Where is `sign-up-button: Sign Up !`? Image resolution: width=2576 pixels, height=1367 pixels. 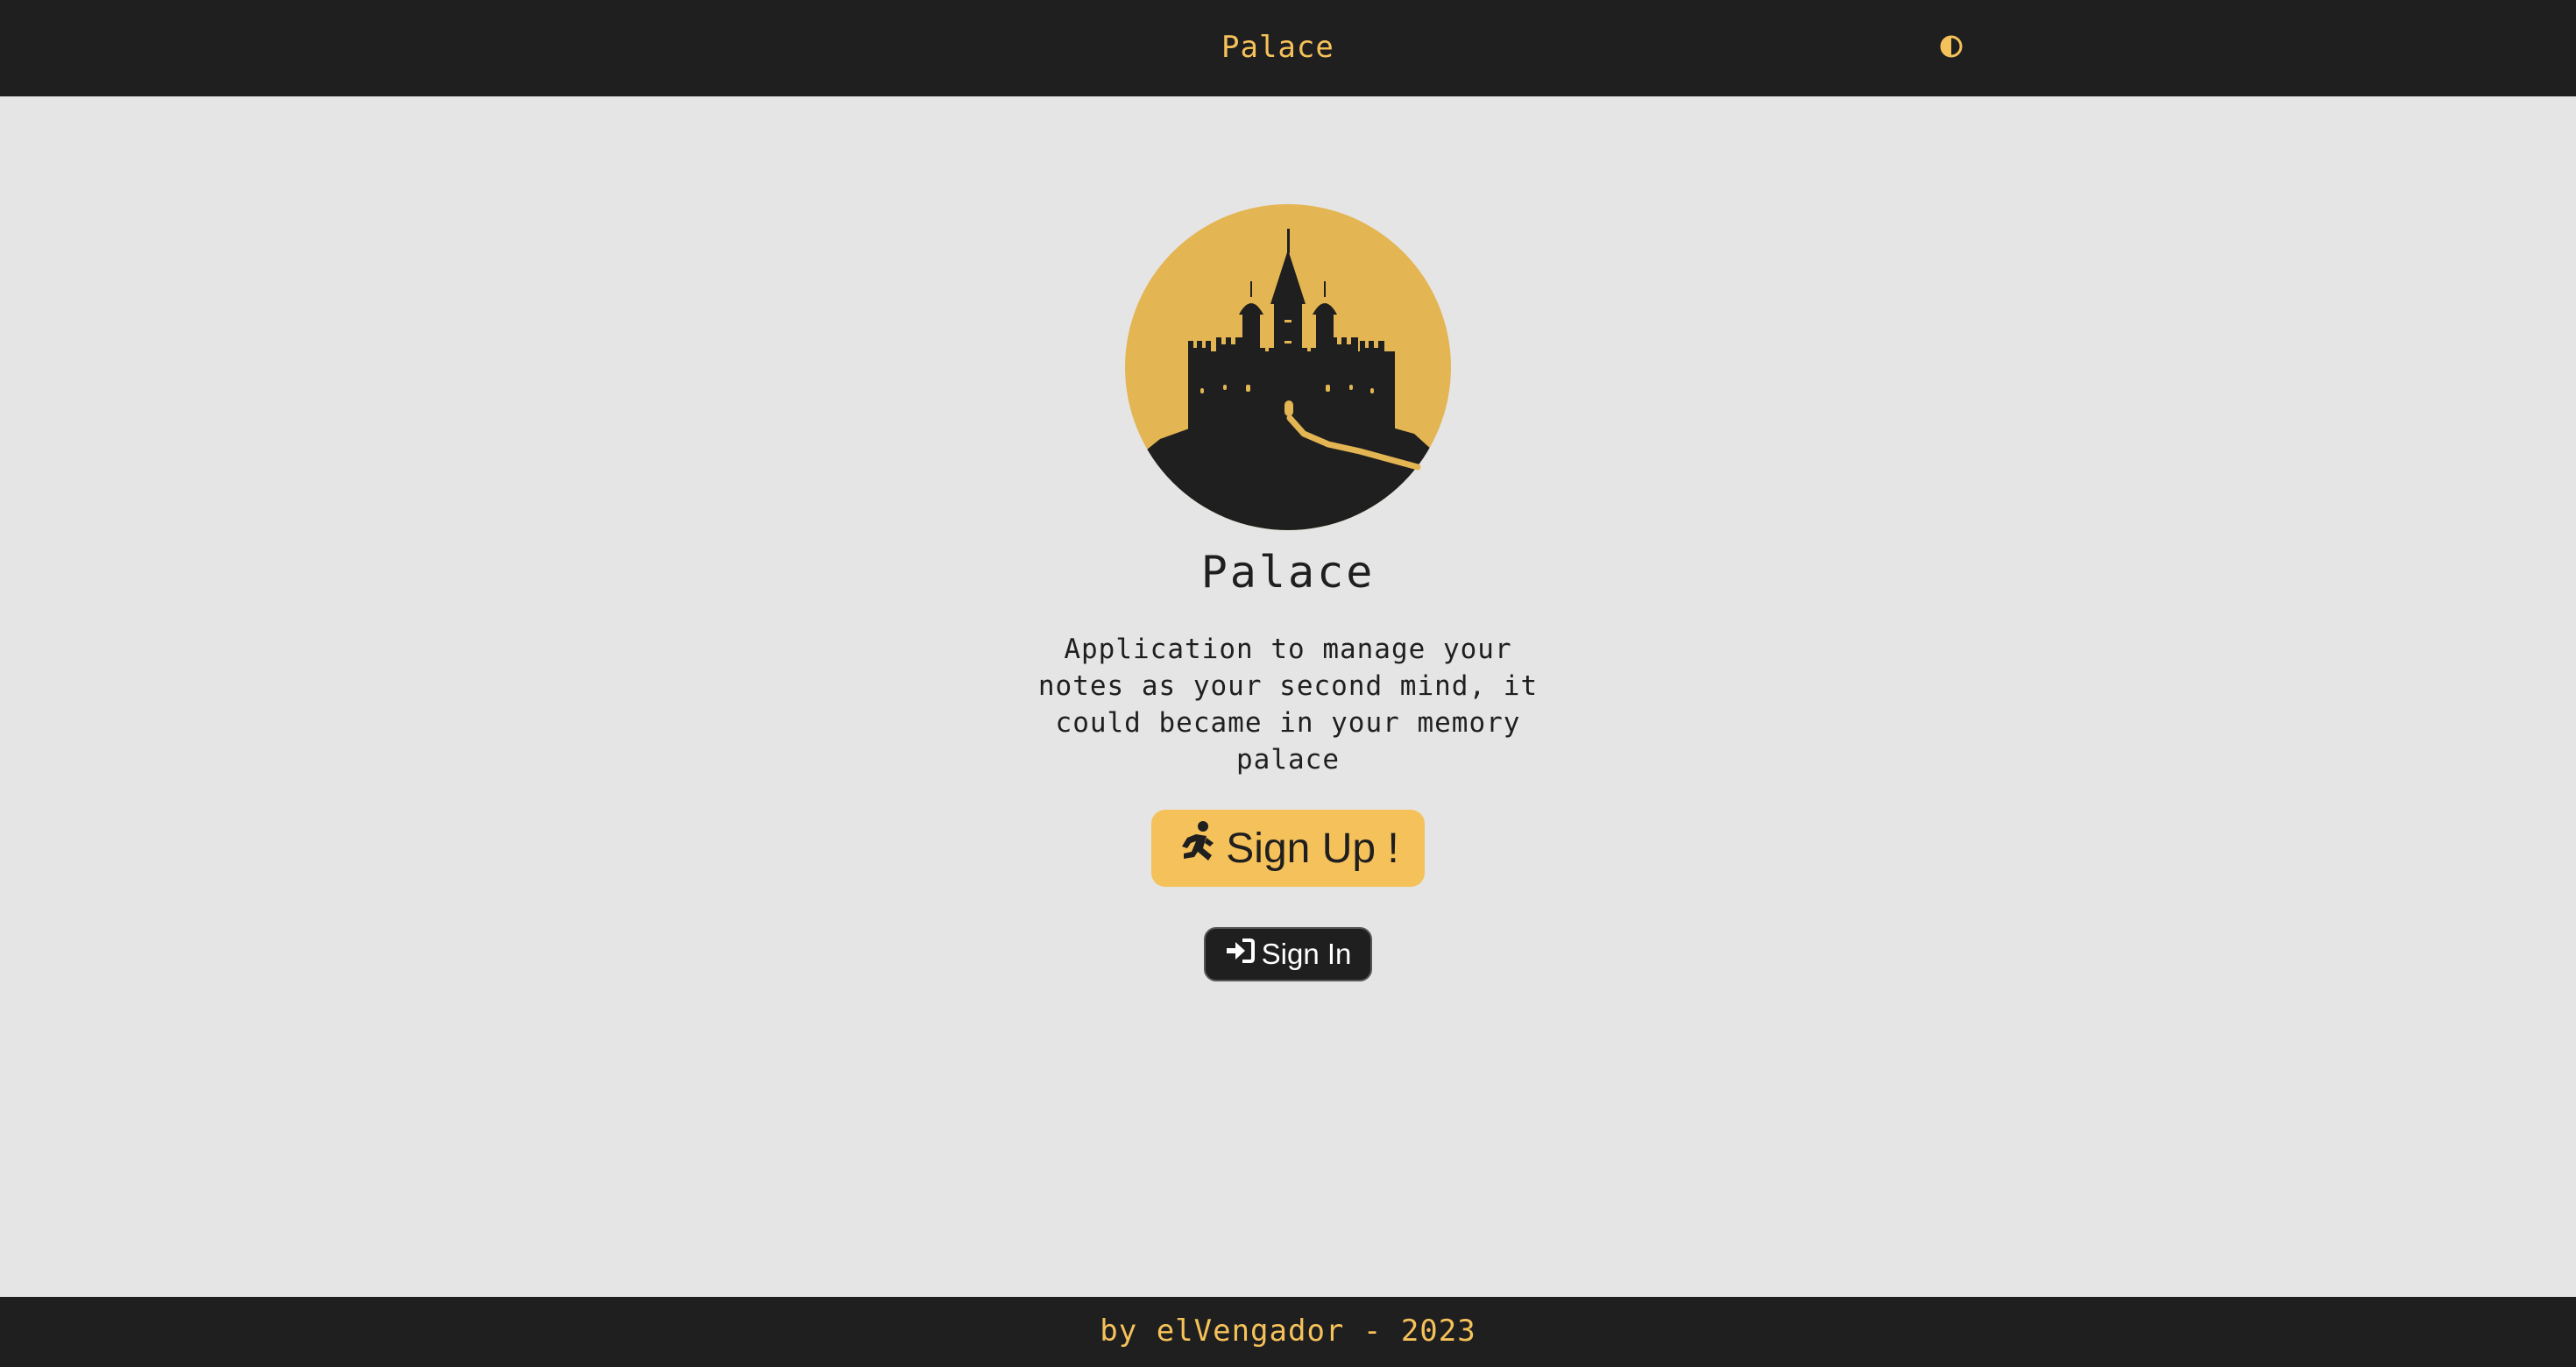 sign-up-button: Sign Up ! is located at coordinates (1288, 848).